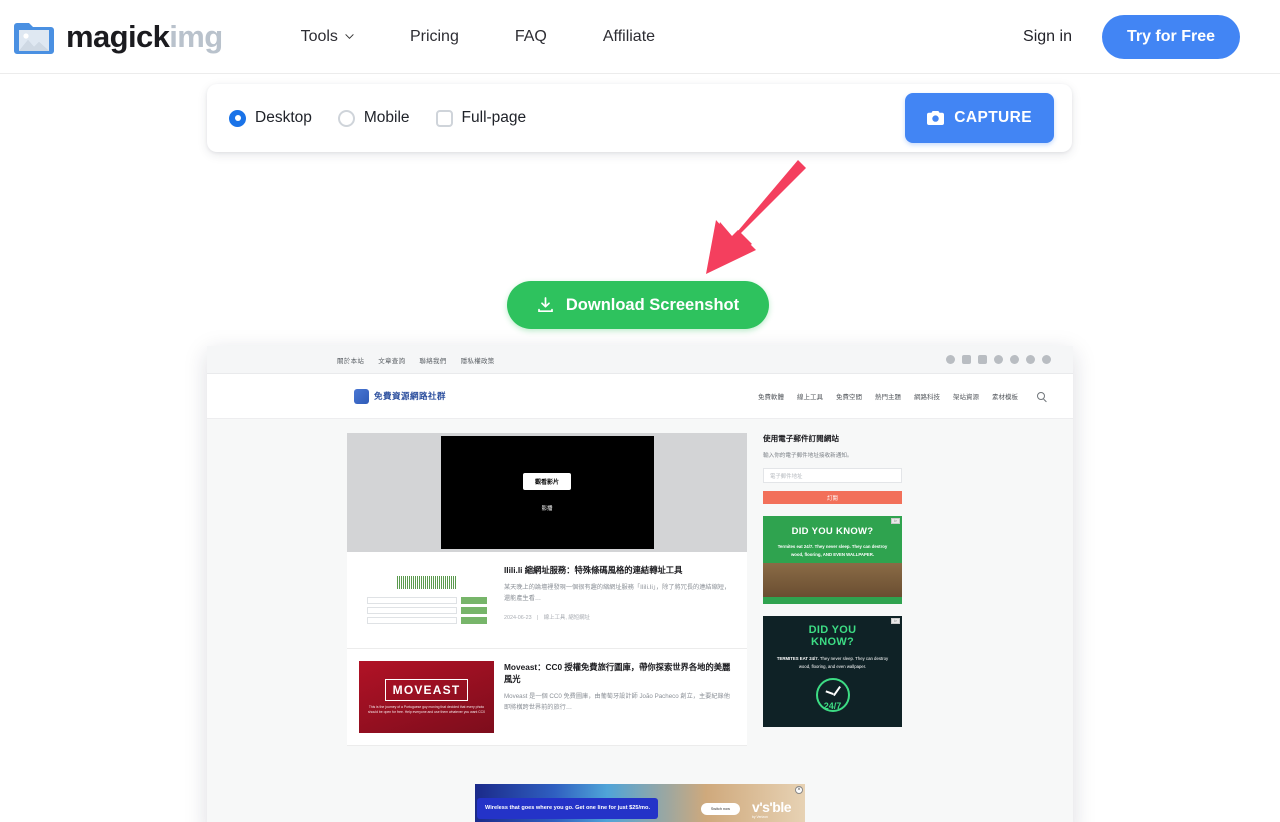  Describe the element at coordinates (832, 694) in the screenshot. I see `clock-icon` at that location.